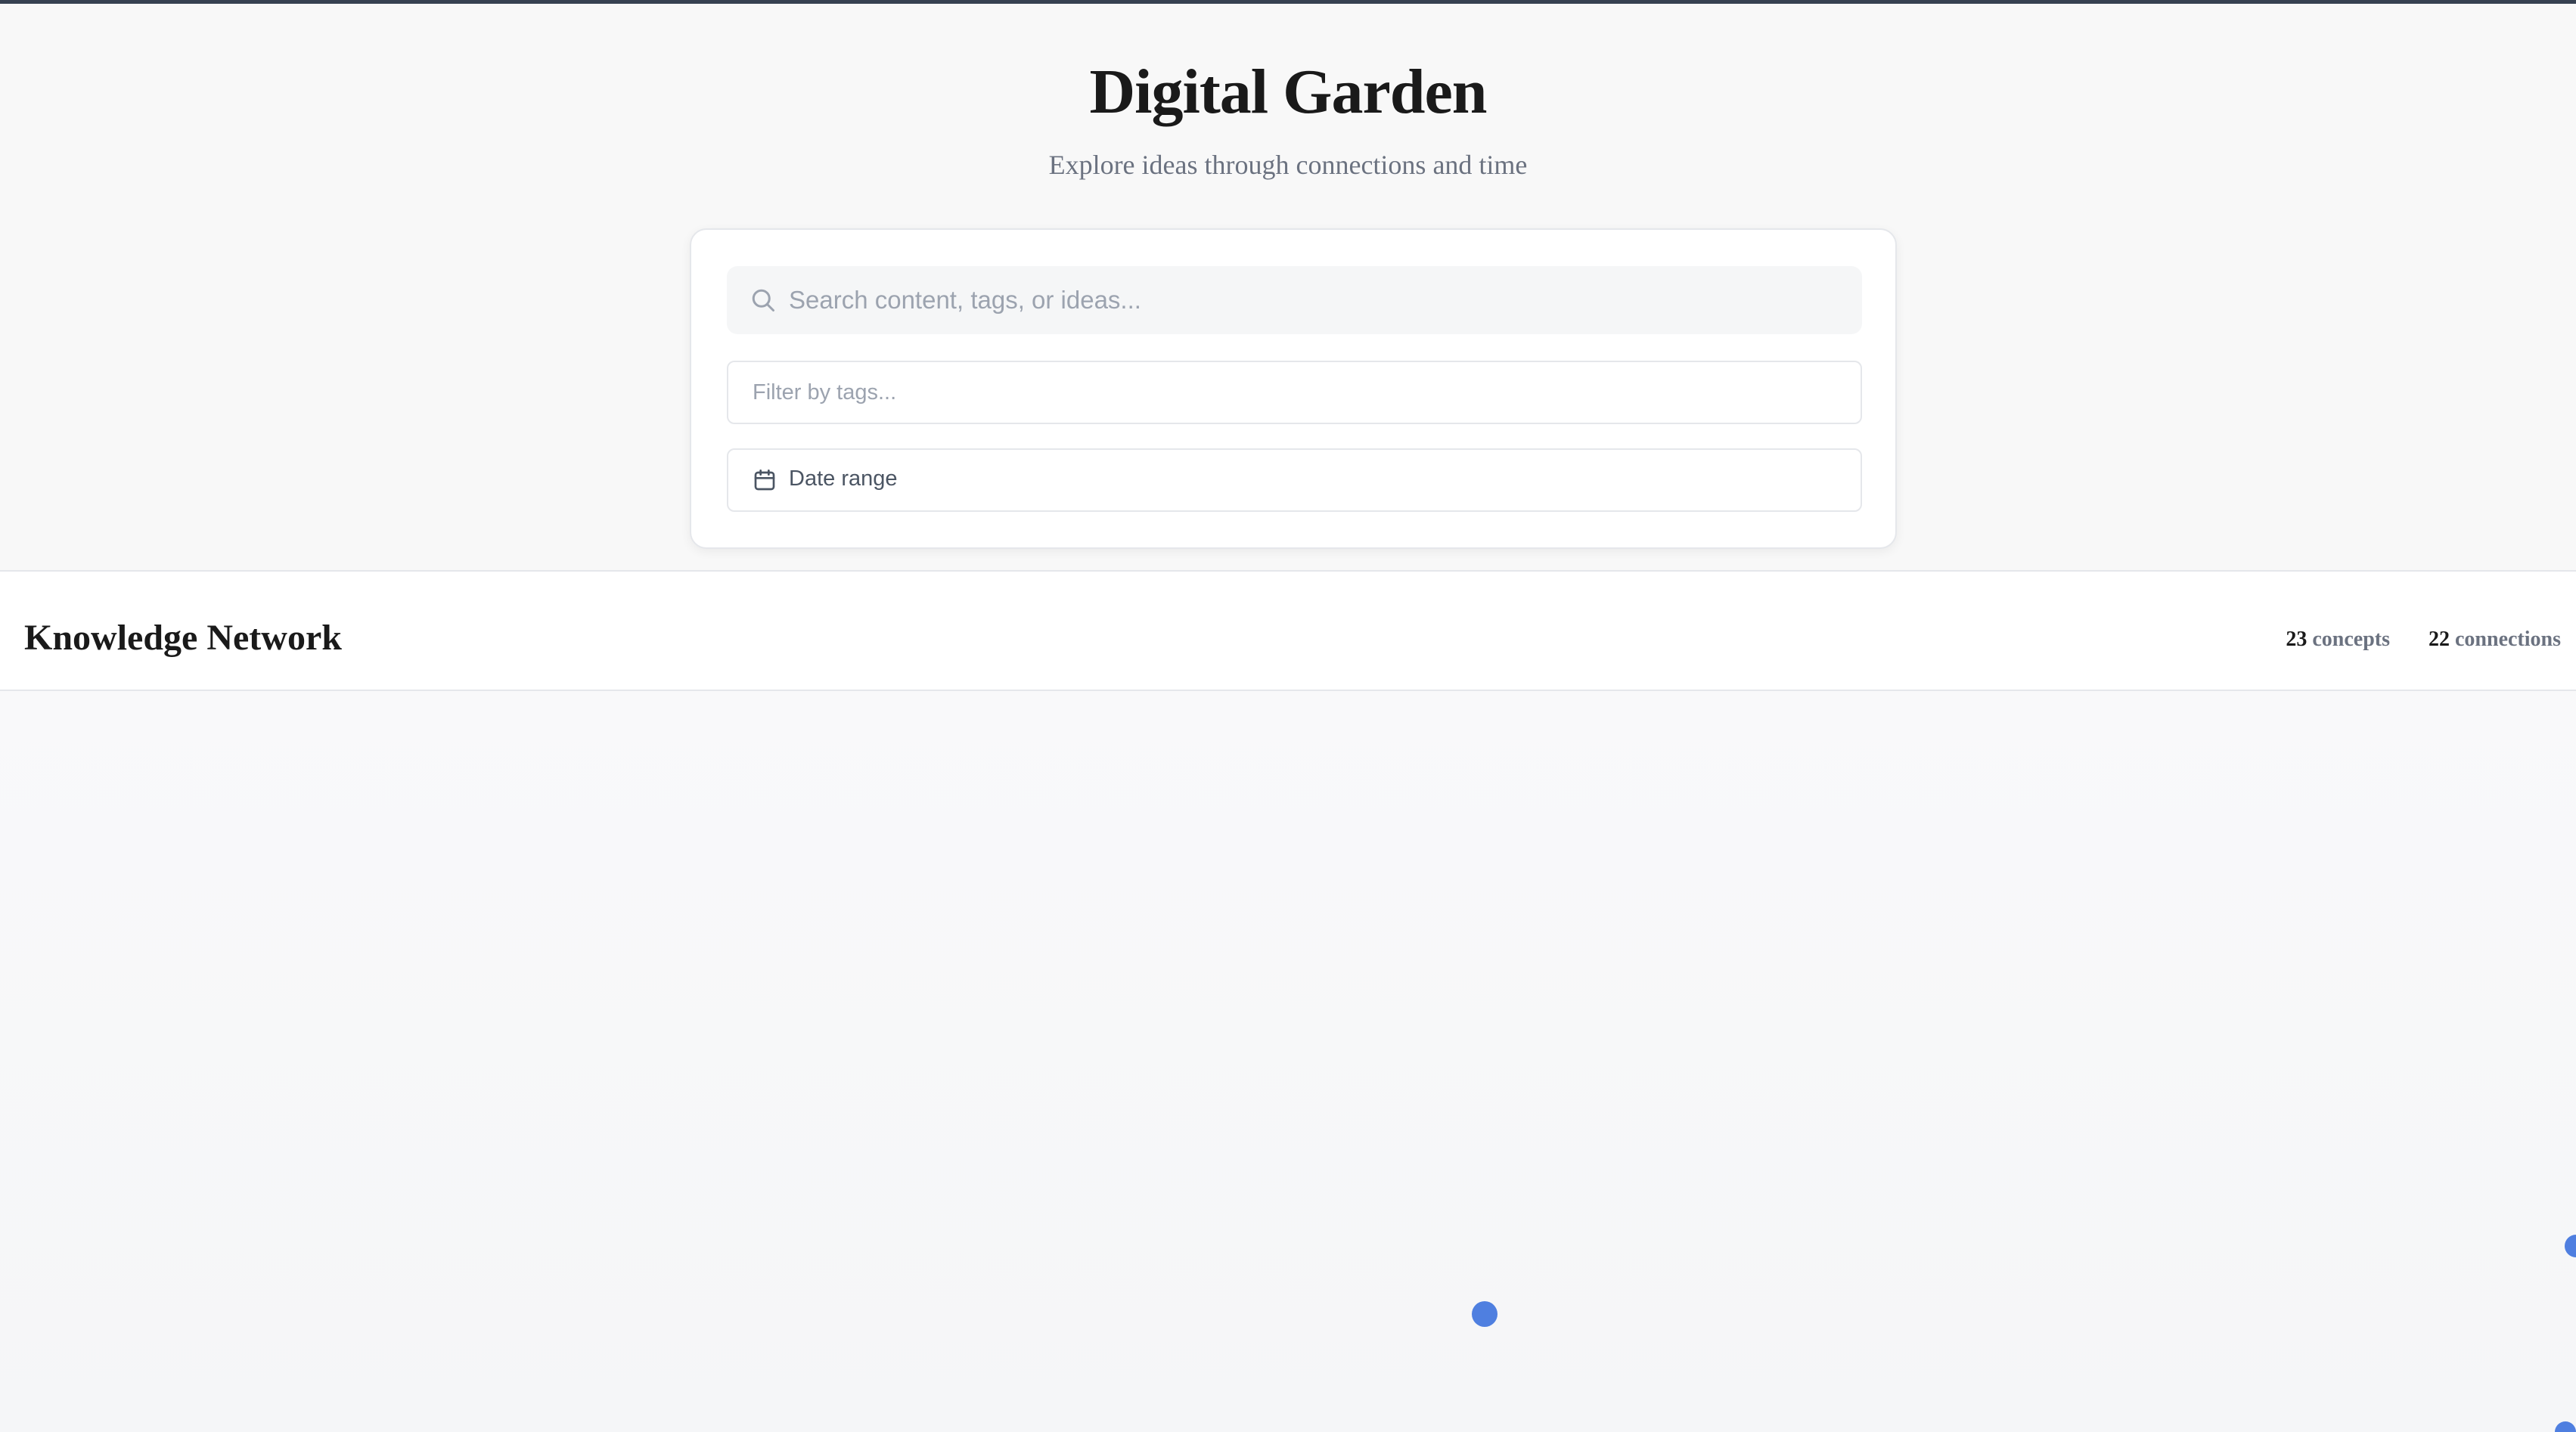 The image size is (2576, 1432). What do you see at coordinates (2297, 639) in the screenshot?
I see `concepts-count: 23` at bounding box center [2297, 639].